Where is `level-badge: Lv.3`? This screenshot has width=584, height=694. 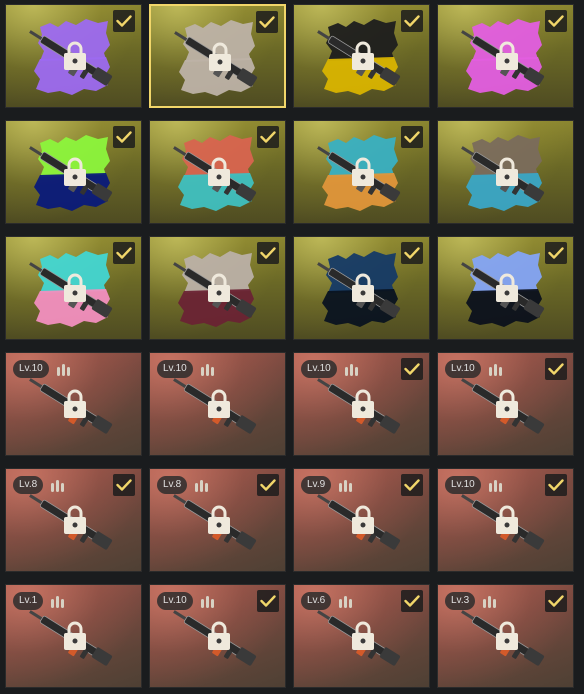 level-badge: Lv.3 is located at coordinates (460, 601).